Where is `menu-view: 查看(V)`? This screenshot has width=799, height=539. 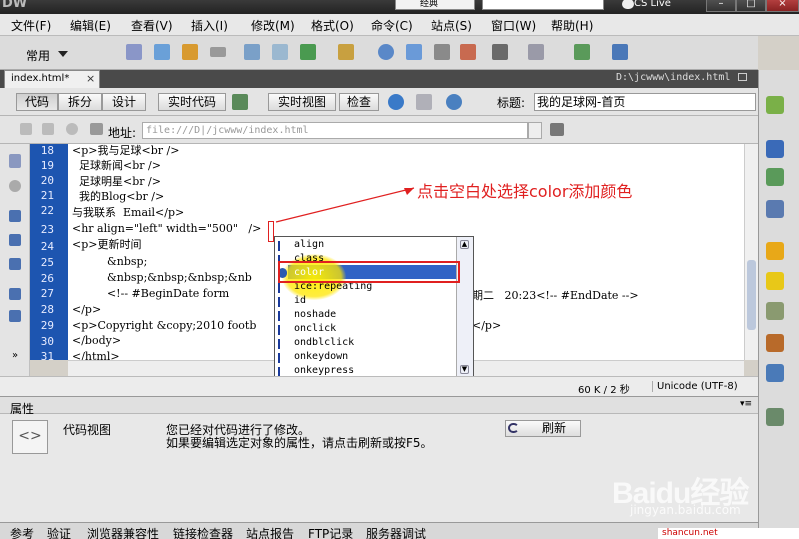
menu-view: 查看(V) is located at coordinates (152, 25).